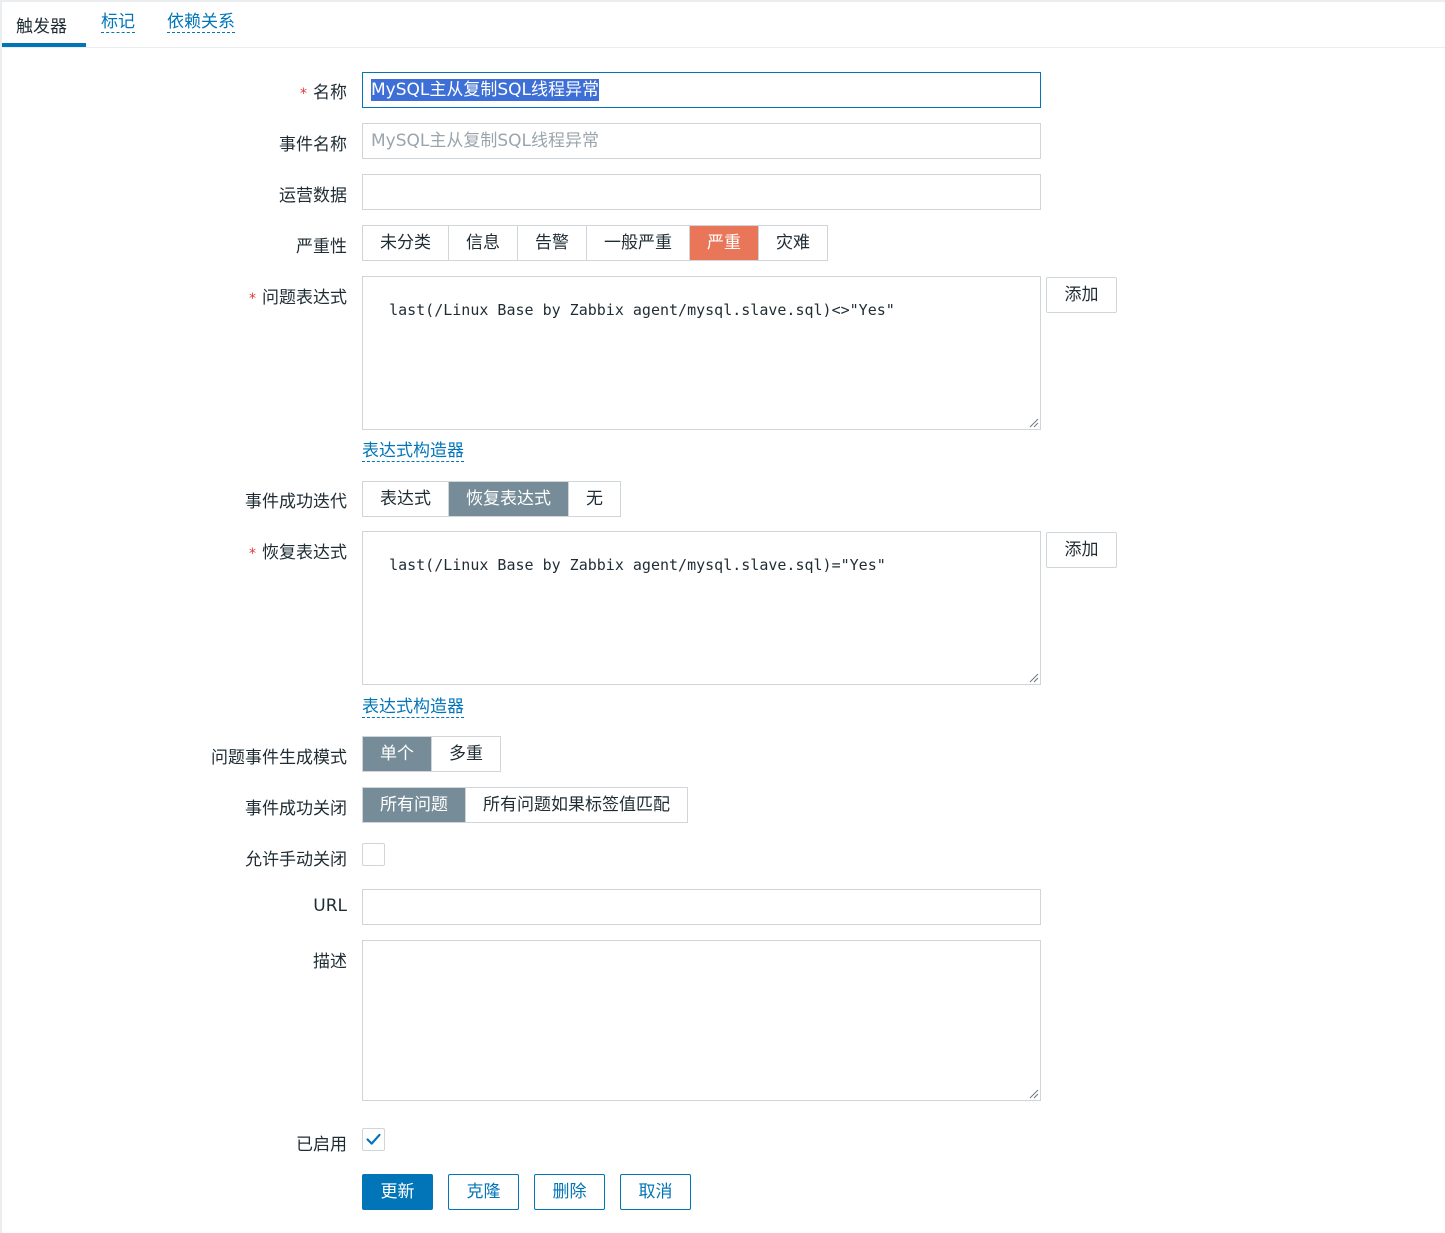 This screenshot has height=1233, width=1445. Describe the element at coordinates (594, 499) in the screenshot. I see `ok-event-none: 无` at that location.